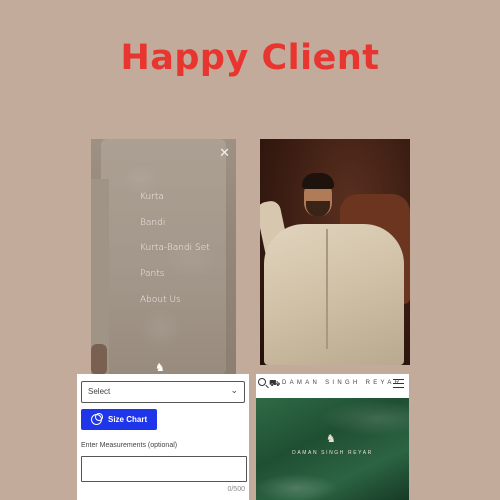  I want to click on banner-brand: DAMAN SINGH REYAR, so click(332, 453).